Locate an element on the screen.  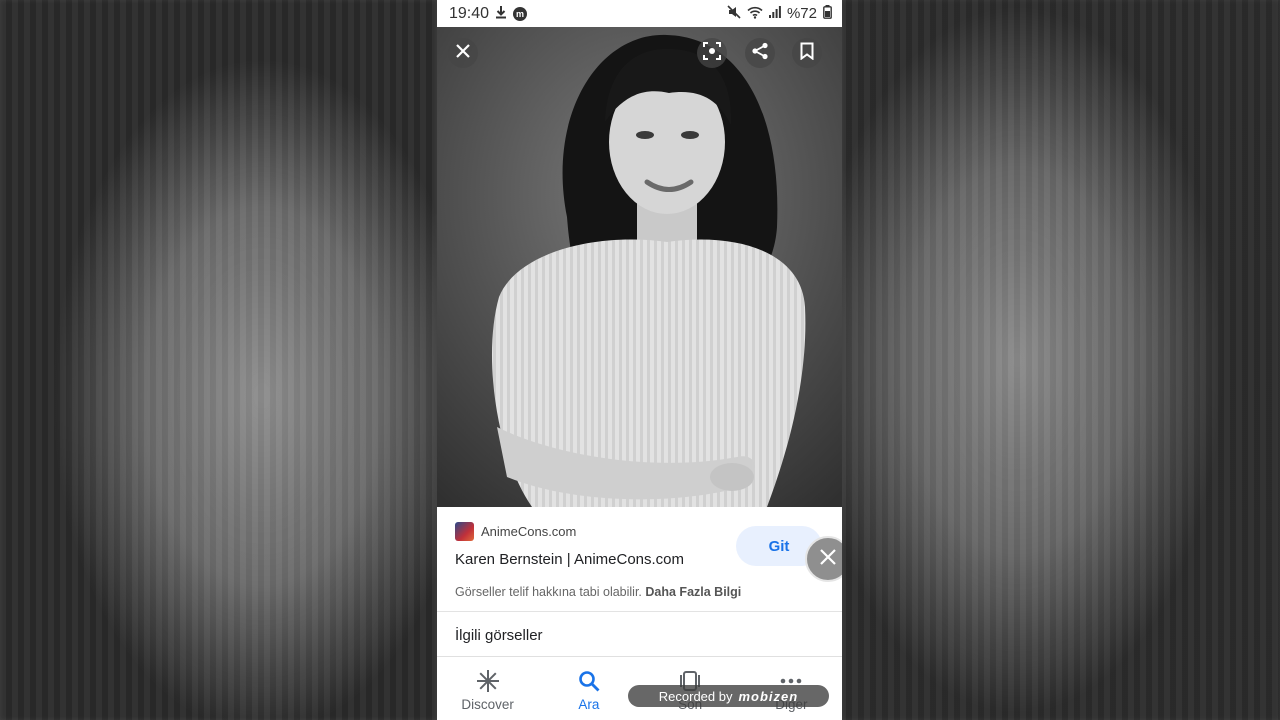
more-info-link: Daha Fazla Bilgi is located at coordinates (693, 592).